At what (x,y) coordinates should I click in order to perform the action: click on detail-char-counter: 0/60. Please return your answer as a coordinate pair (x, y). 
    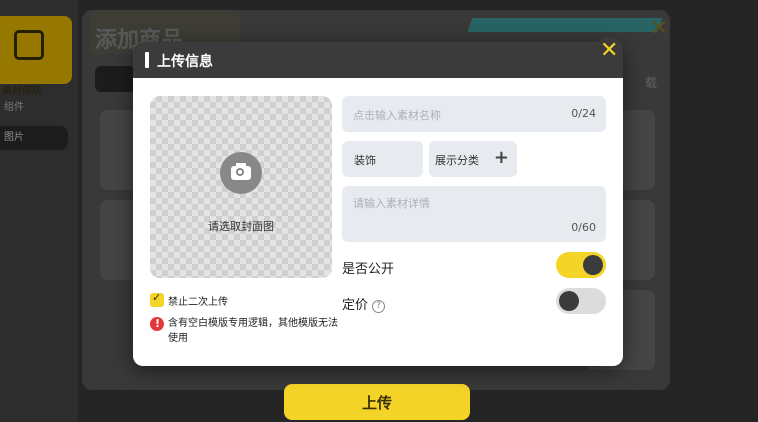
    Looking at the image, I should click on (583, 227).